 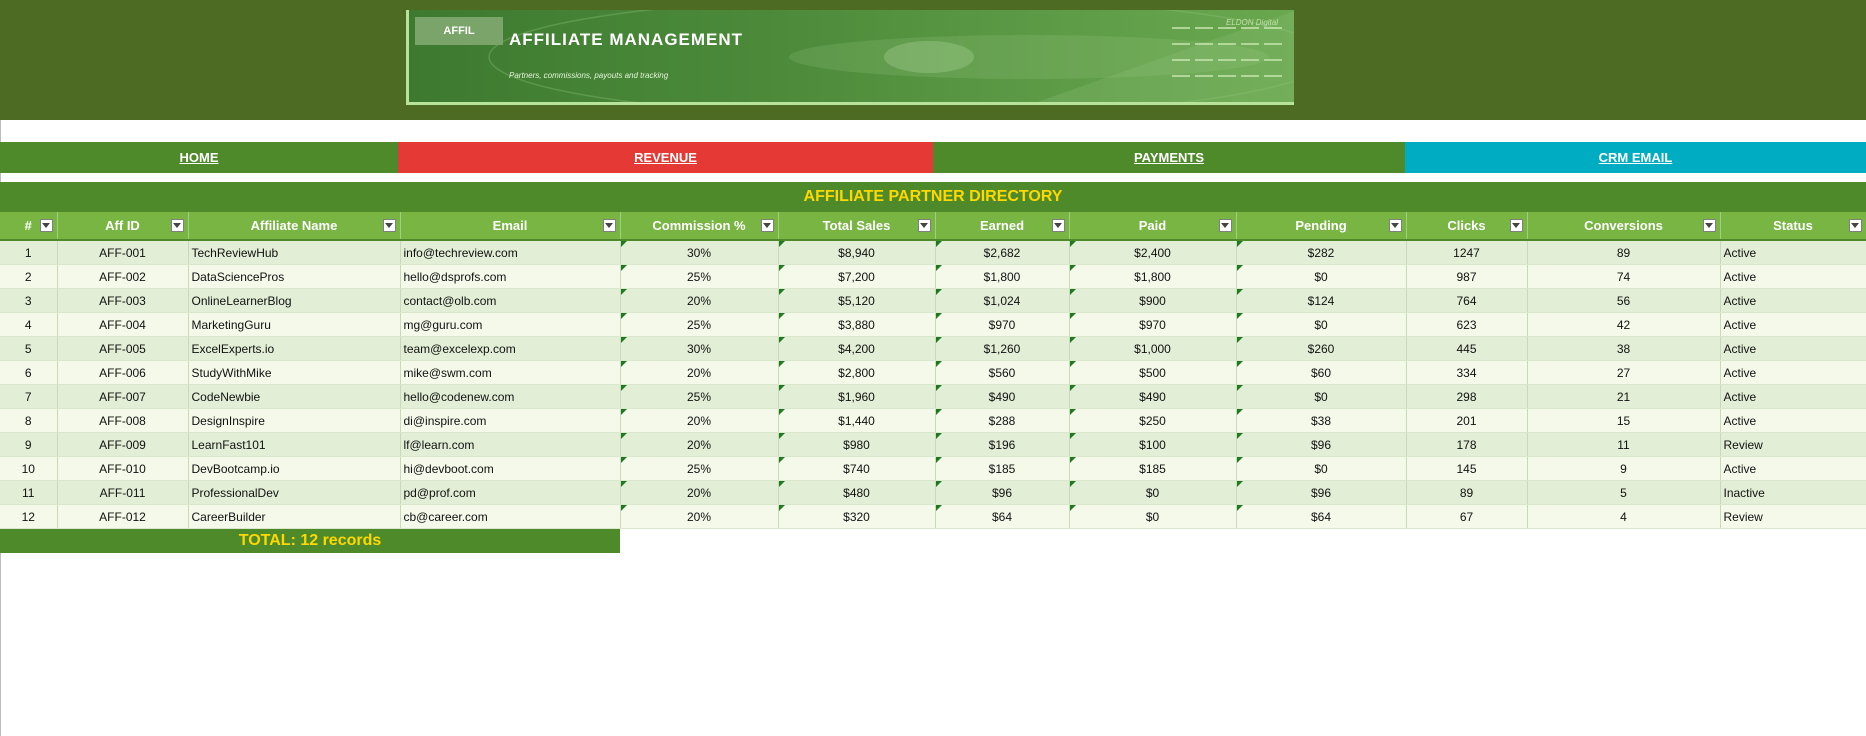 I want to click on cell-paid: $2,400, so click(x=1153, y=252).